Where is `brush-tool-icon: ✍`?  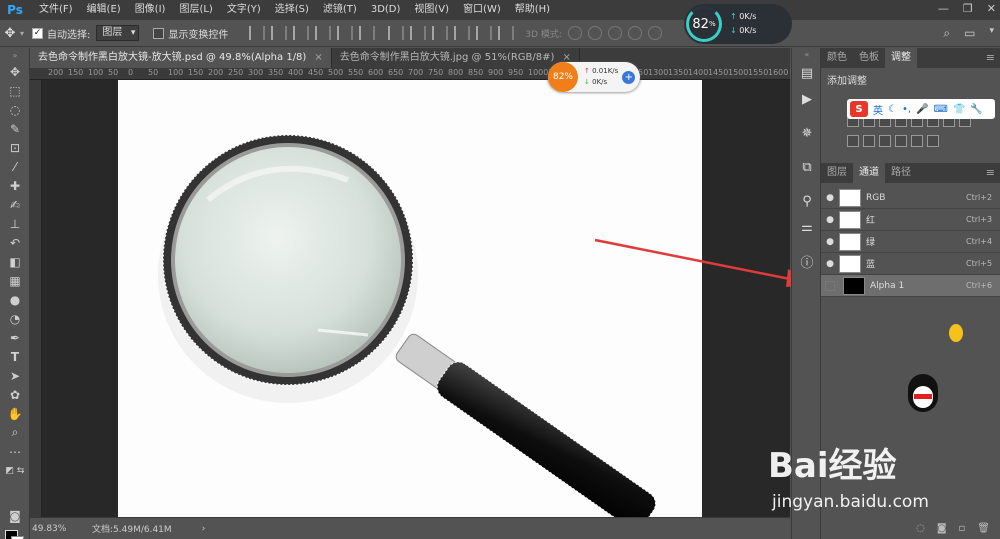 brush-tool-icon: ✍ is located at coordinates (15, 204).